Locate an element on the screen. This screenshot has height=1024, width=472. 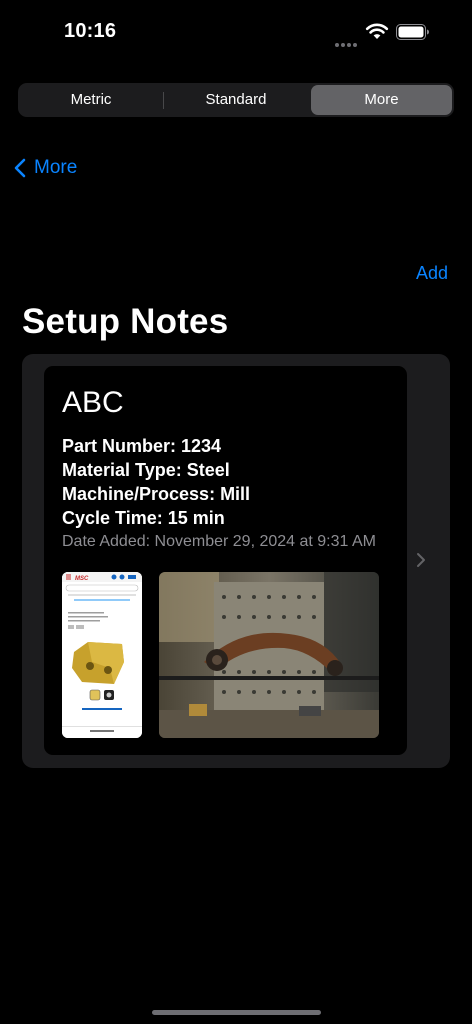
segment-more: More is located at coordinates (381, 100).